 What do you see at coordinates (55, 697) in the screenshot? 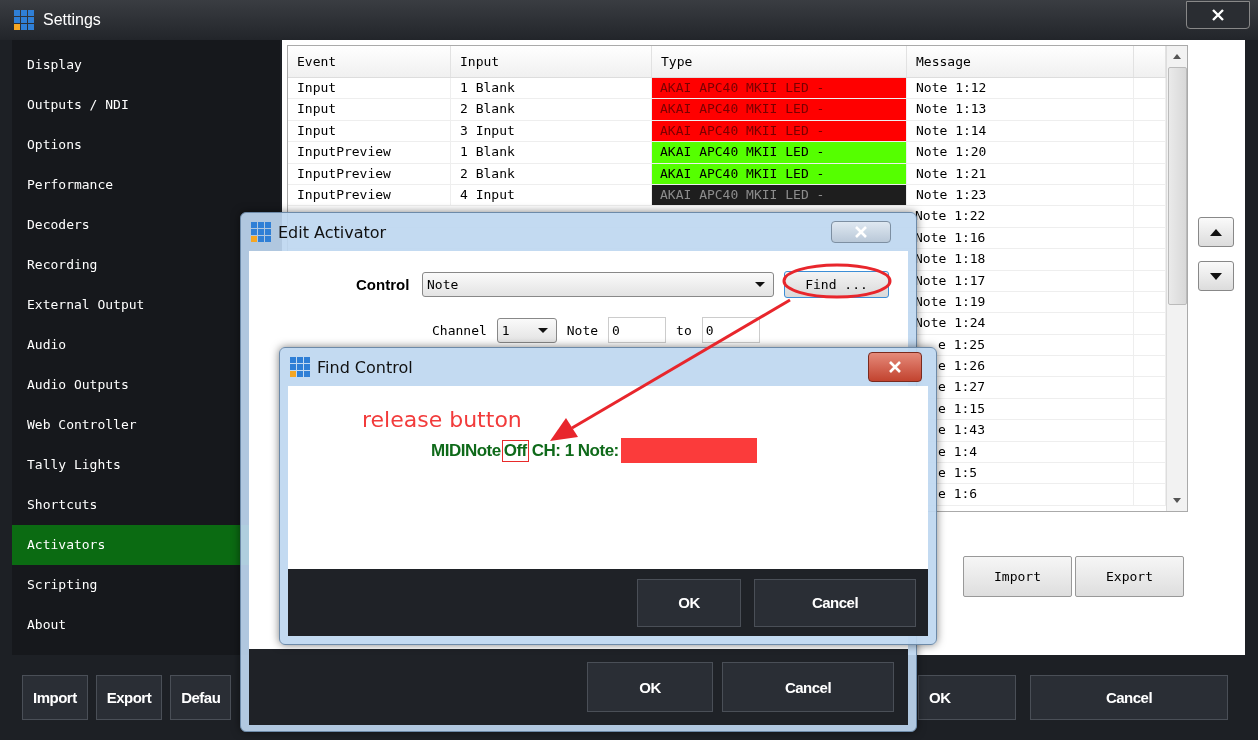
I see `footer-button: Import` at bounding box center [55, 697].